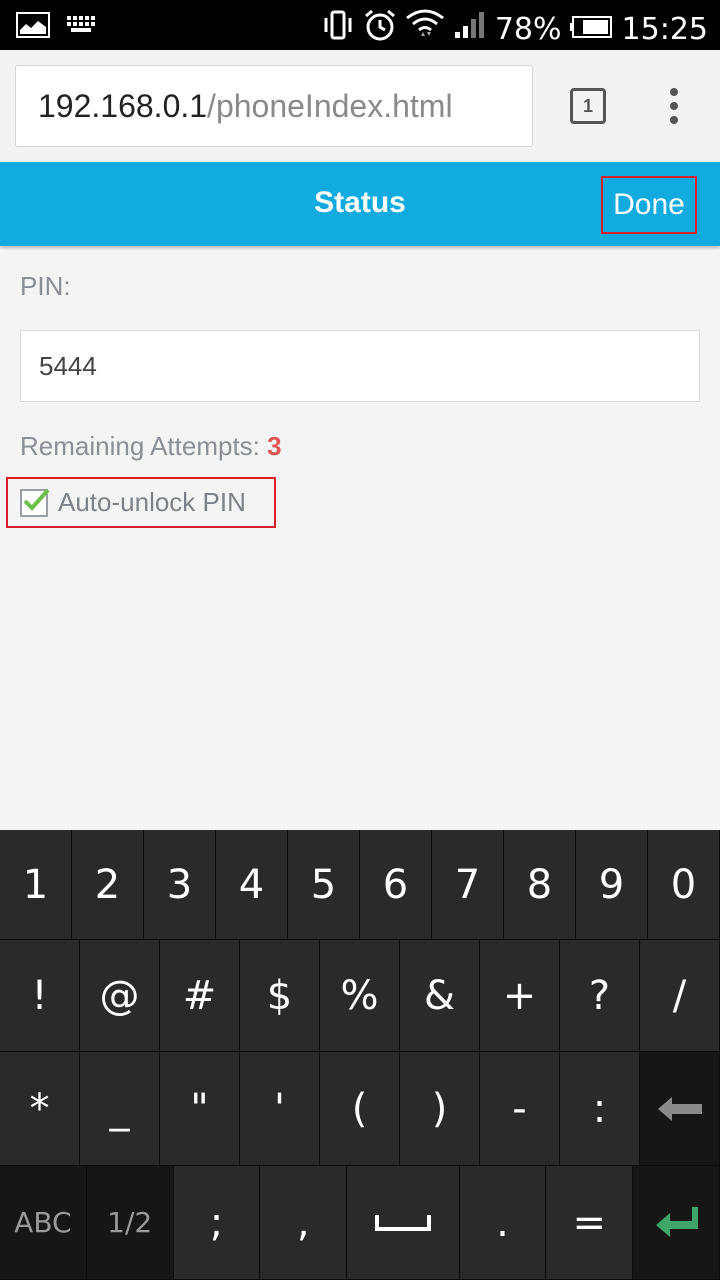  Describe the element at coordinates (503, 1223) in the screenshot. I see `key-period: .` at that location.